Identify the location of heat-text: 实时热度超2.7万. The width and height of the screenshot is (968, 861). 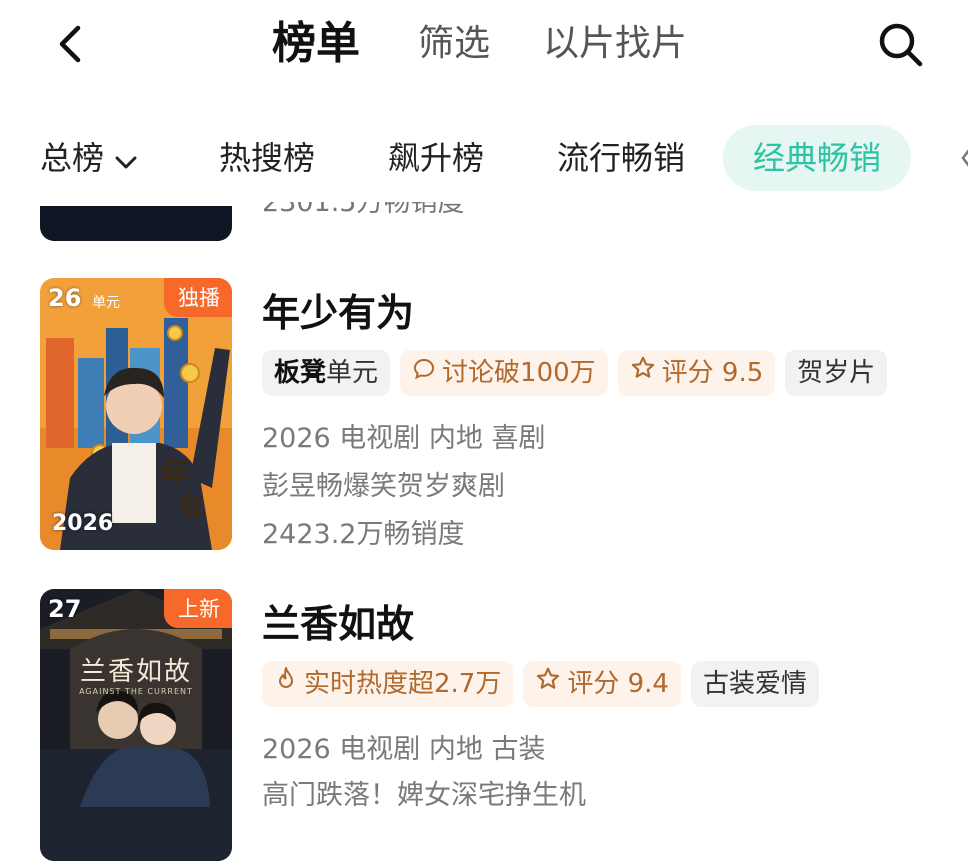
(403, 684).